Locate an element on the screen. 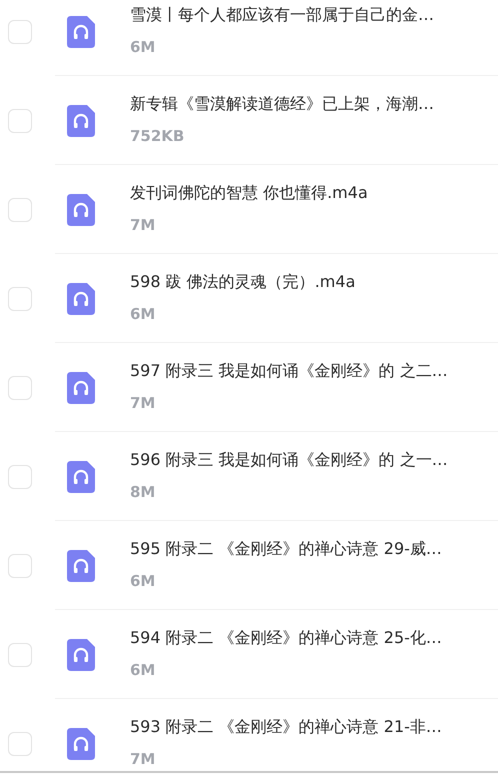 This screenshot has height=777, width=498. file-size: 8M is located at coordinates (143, 492).